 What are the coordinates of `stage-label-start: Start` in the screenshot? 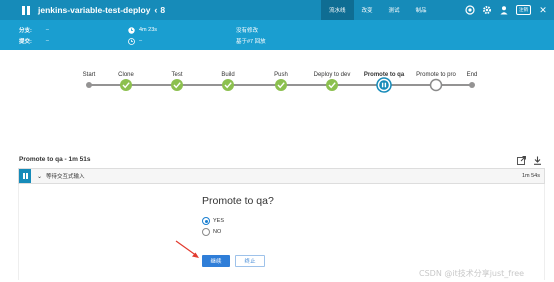 It's located at (89, 75).